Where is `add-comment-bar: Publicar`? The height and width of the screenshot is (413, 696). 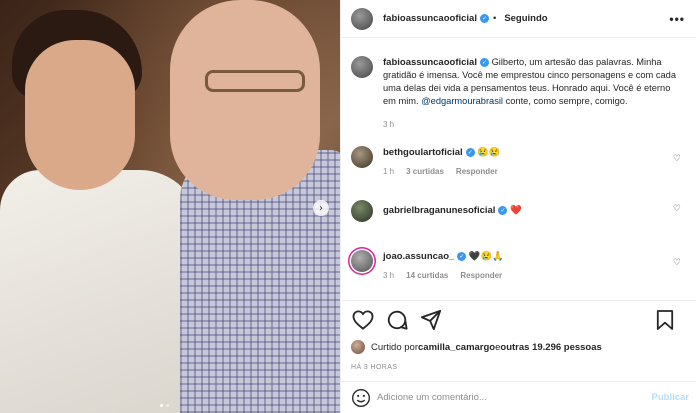 add-comment-bar: Publicar is located at coordinates (518, 397).